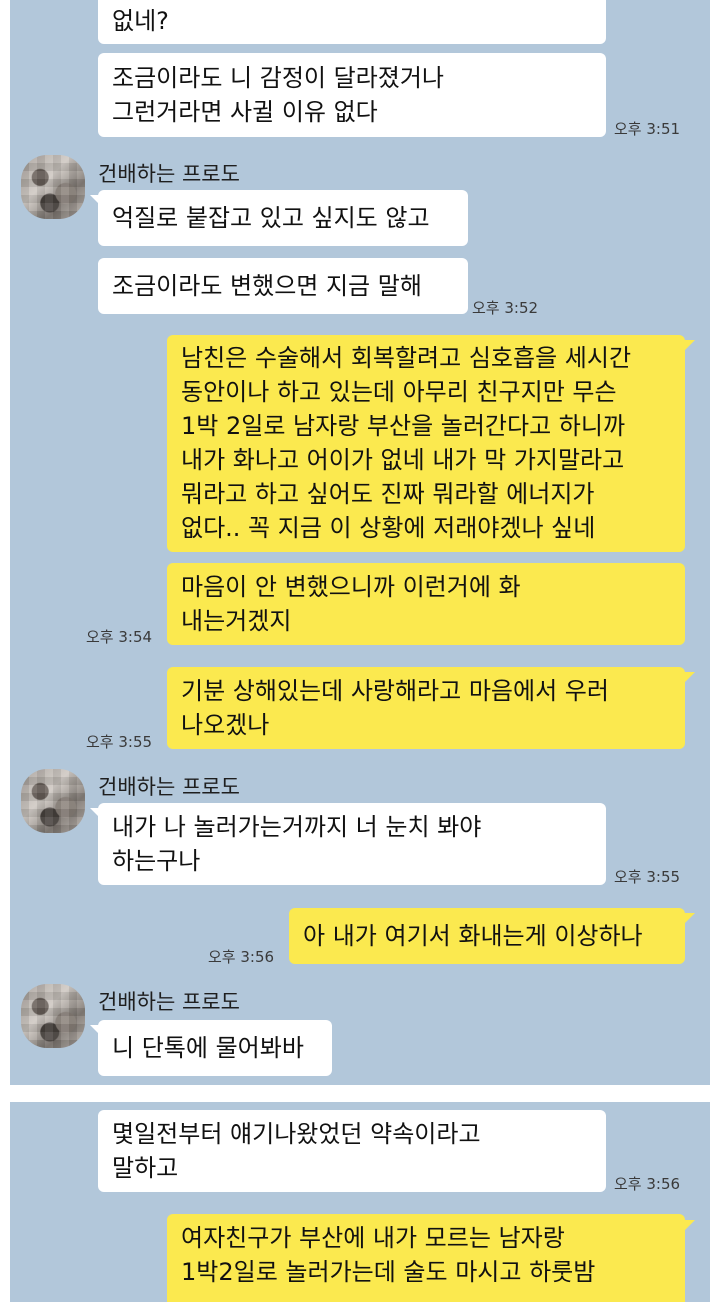 The image size is (720, 1302). Describe the element at coordinates (647, 129) in the screenshot. I see `message-timestamp: 오후 3:51` at that location.